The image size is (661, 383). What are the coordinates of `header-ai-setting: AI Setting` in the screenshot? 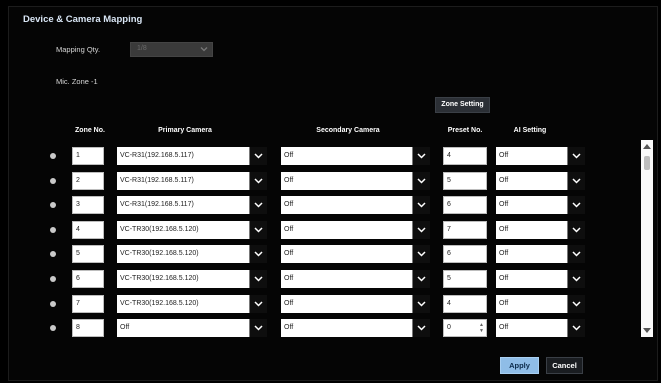 It's located at (530, 130).